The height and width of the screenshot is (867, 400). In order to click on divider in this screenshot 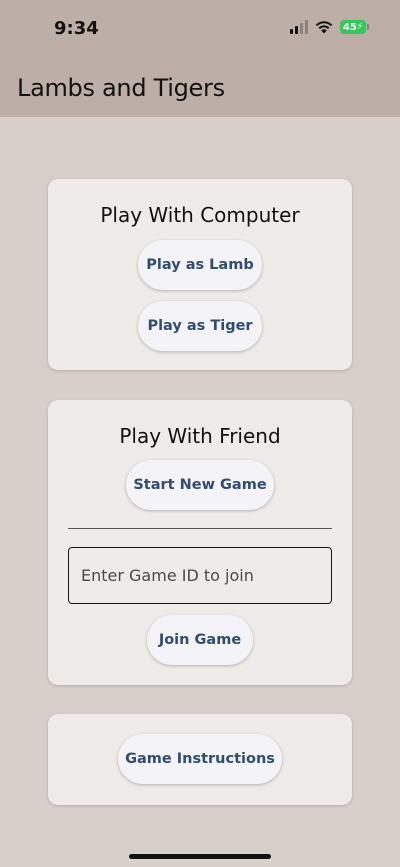, I will do `click(200, 528)`.